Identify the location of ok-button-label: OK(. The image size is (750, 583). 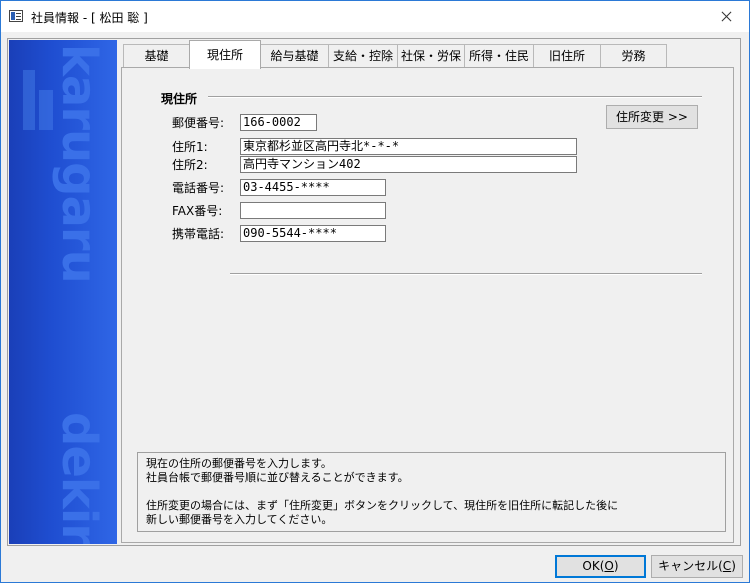
(593, 566).